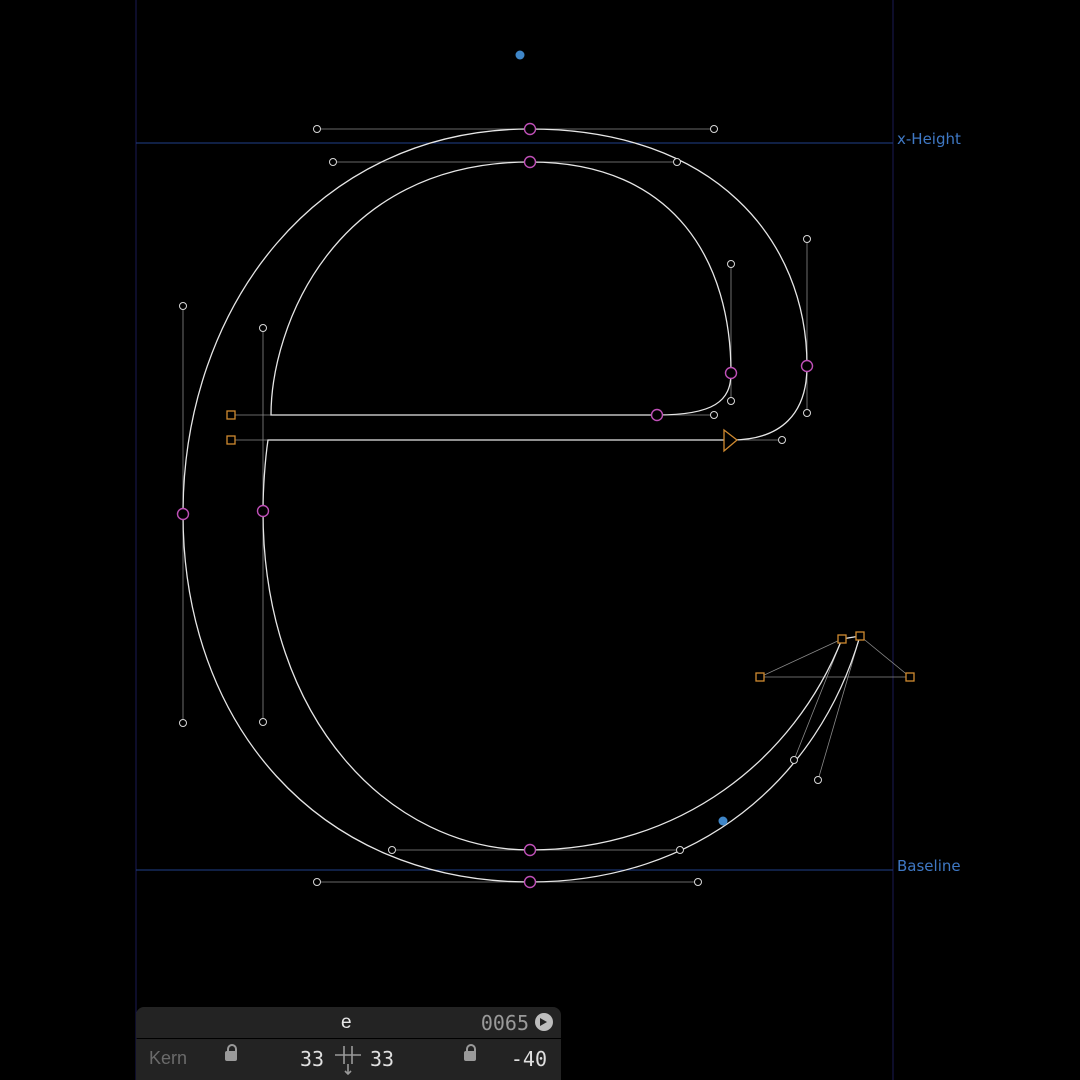  Describe the element at coordinates (731, 440) in the screenshot. I see `start-node-triangle` at that location.